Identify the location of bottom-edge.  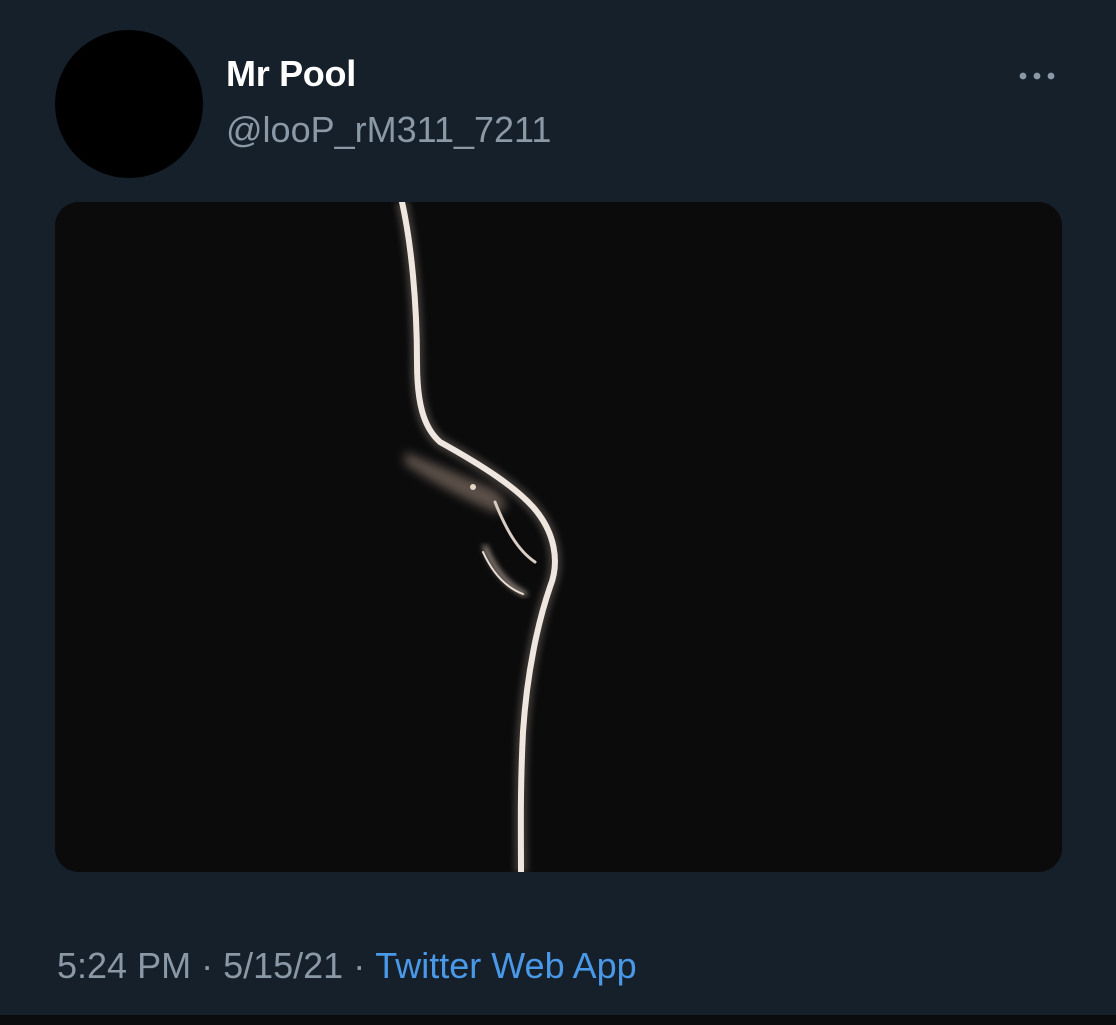
(558, 1020).